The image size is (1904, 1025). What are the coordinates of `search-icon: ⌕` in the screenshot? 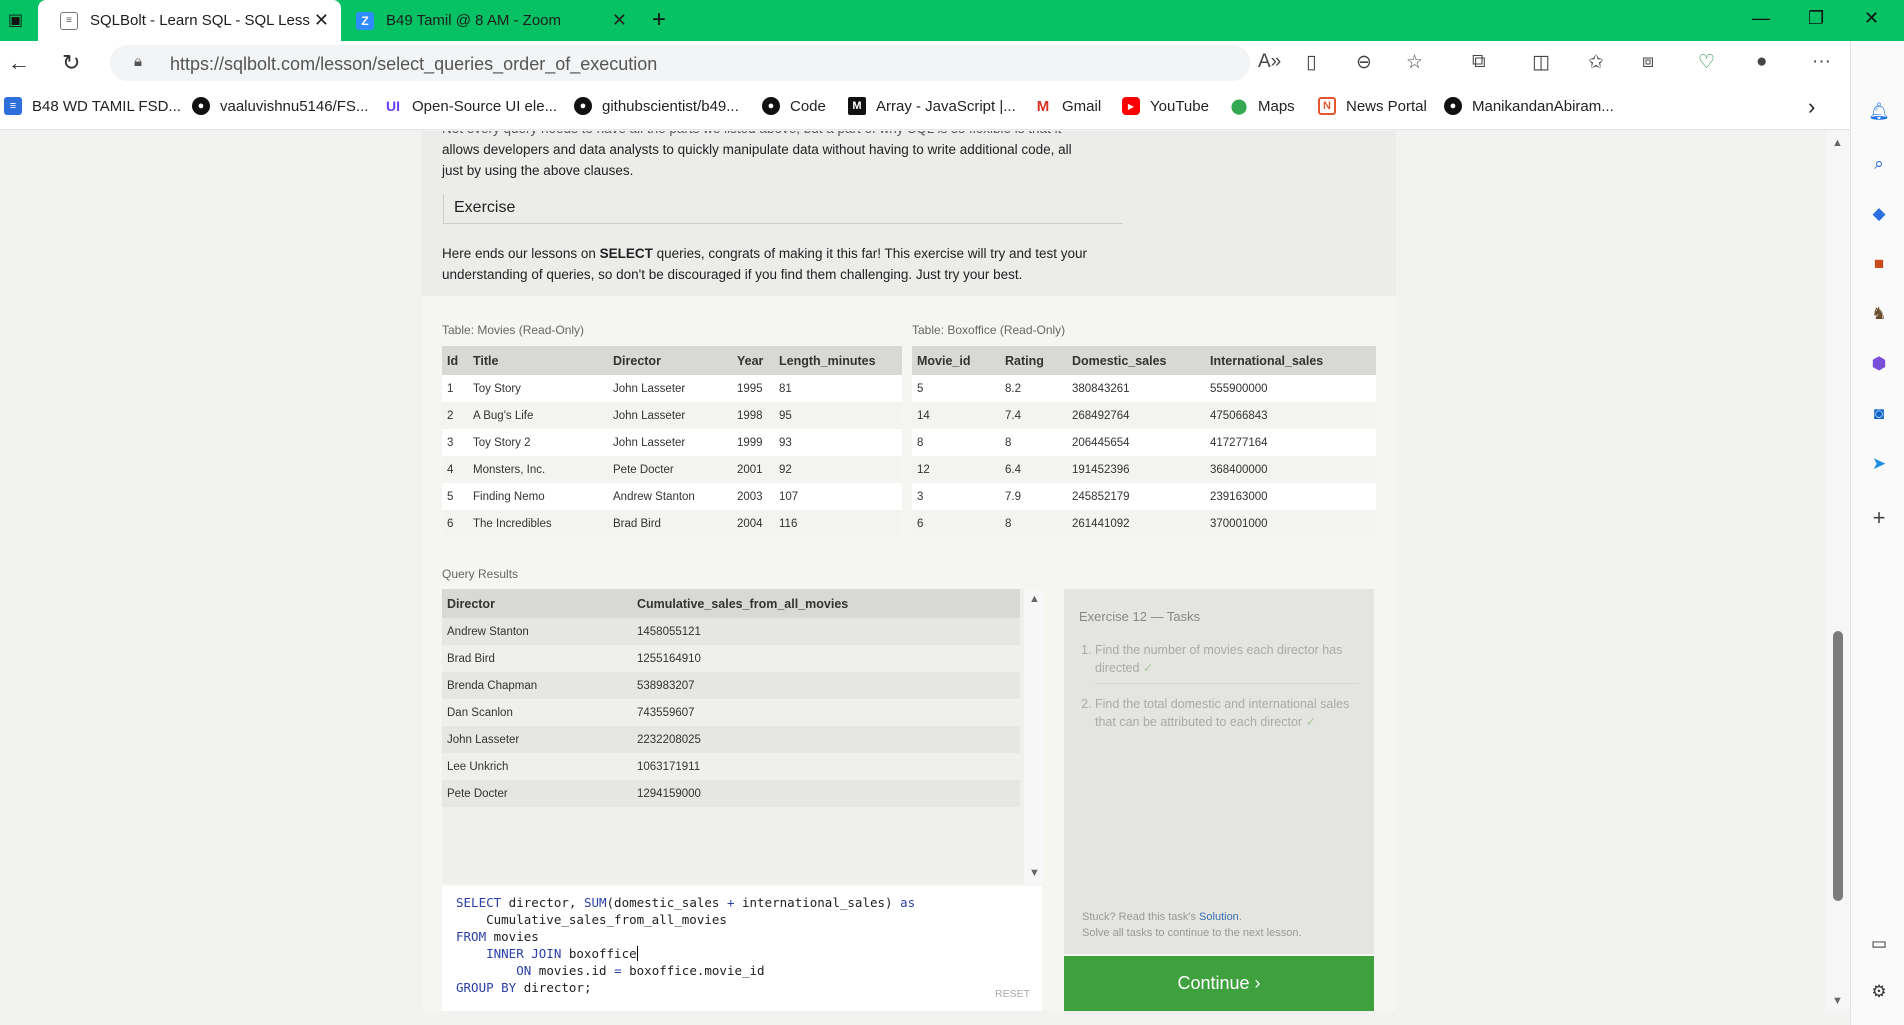 It's located at (1879, 164).